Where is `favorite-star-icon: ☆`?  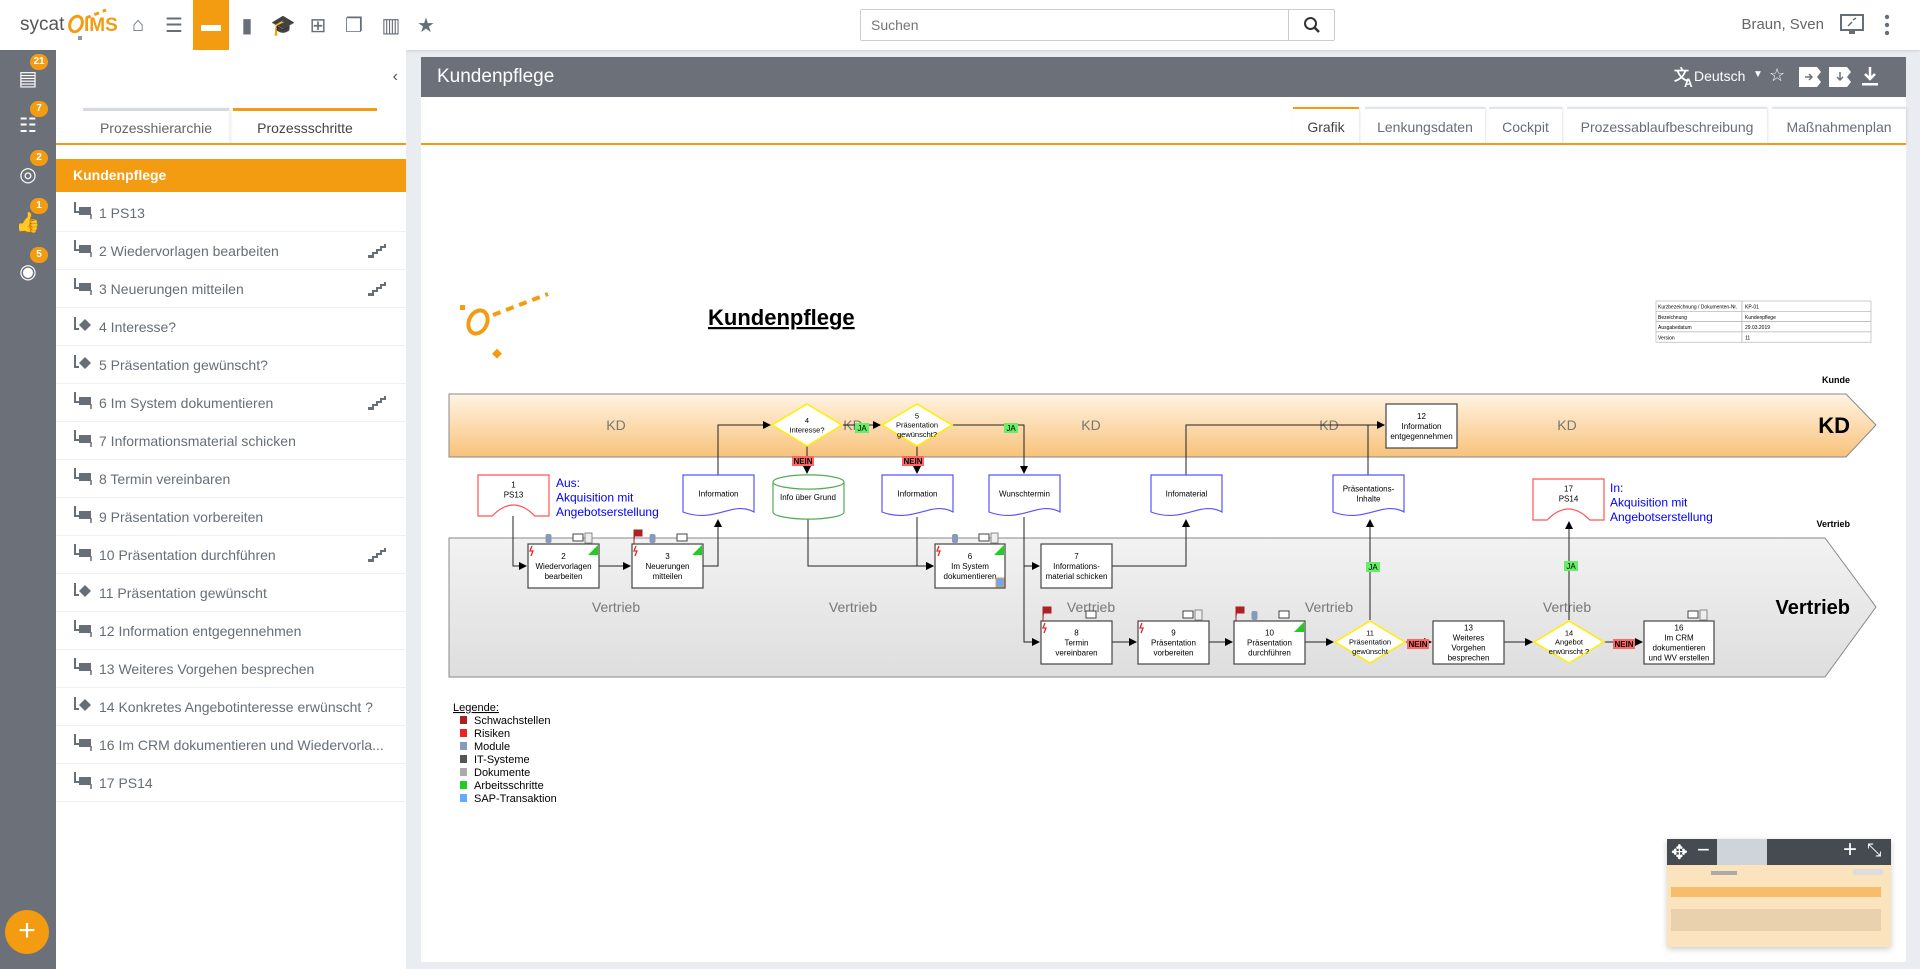 favorite-star-icon: ☆ is located at coordinates (1777, 75).